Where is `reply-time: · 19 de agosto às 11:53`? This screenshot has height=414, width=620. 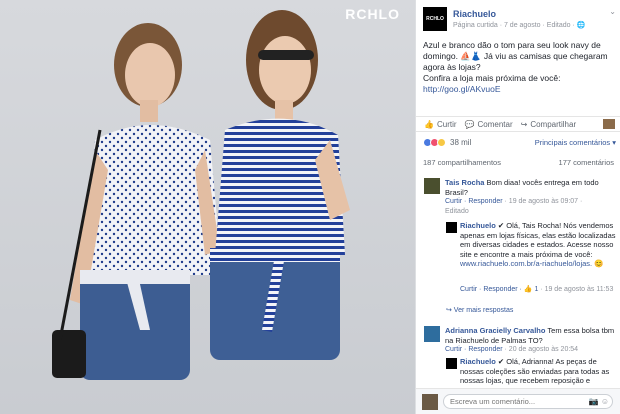 reply-time: · 19 de agosto às 11:53 is located at coordinates (575, 289).